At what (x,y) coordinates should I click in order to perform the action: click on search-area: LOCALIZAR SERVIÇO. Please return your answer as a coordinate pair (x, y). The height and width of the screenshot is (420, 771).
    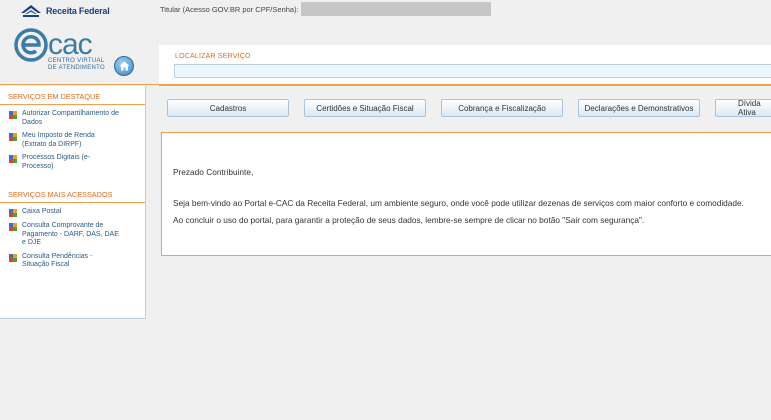
    Looking at the image, I should click on (465, 65).